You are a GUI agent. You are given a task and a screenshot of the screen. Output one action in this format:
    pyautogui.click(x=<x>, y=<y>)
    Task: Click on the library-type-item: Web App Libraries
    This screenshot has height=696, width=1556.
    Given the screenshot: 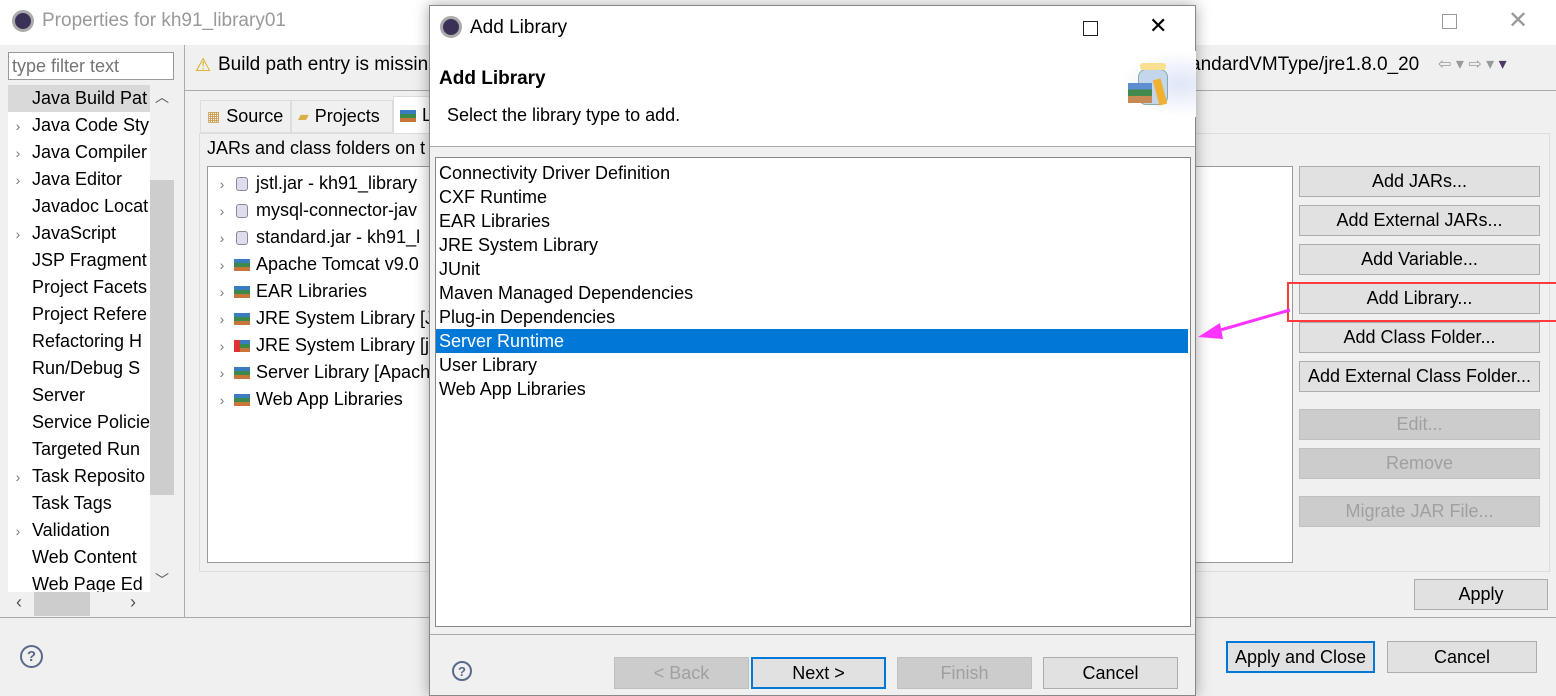 What is the action you would take?
    pyautogui.click(x=813, y=389)
    